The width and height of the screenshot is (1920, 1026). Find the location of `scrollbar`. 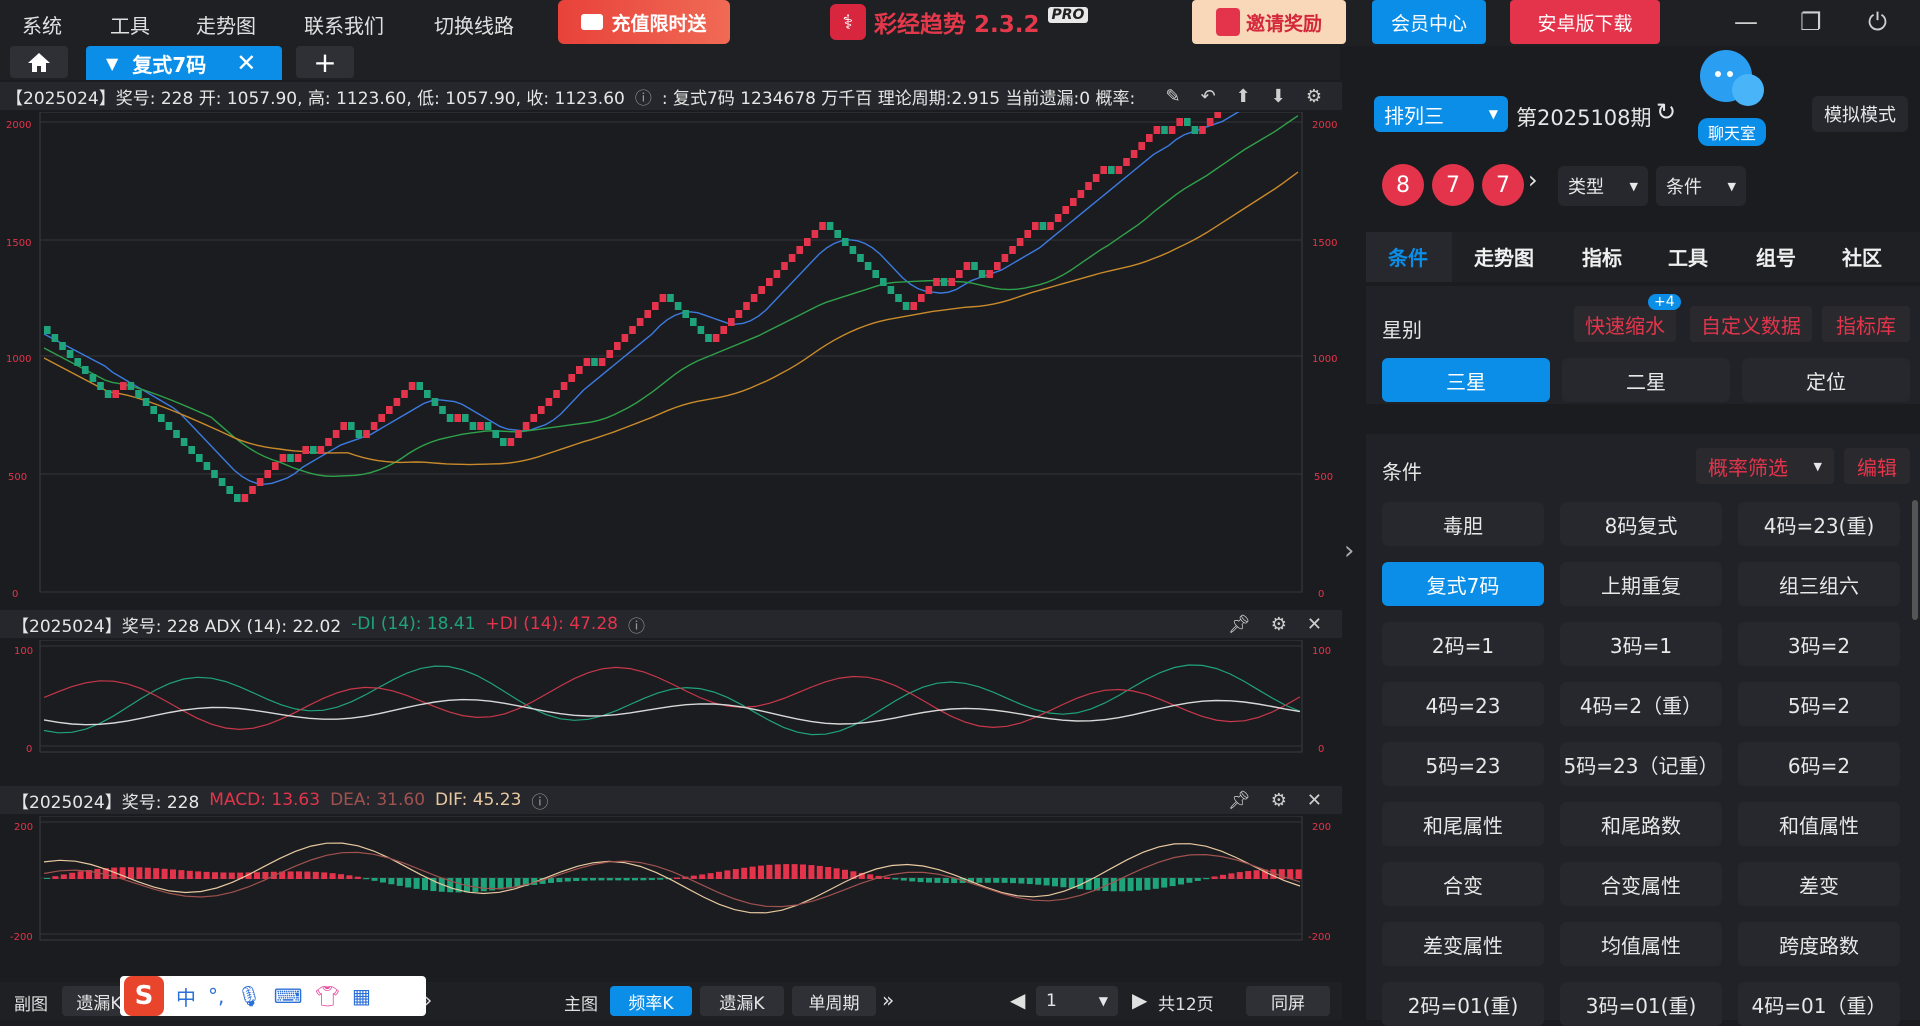

scrollbar is located at coordinates (1915, 560).